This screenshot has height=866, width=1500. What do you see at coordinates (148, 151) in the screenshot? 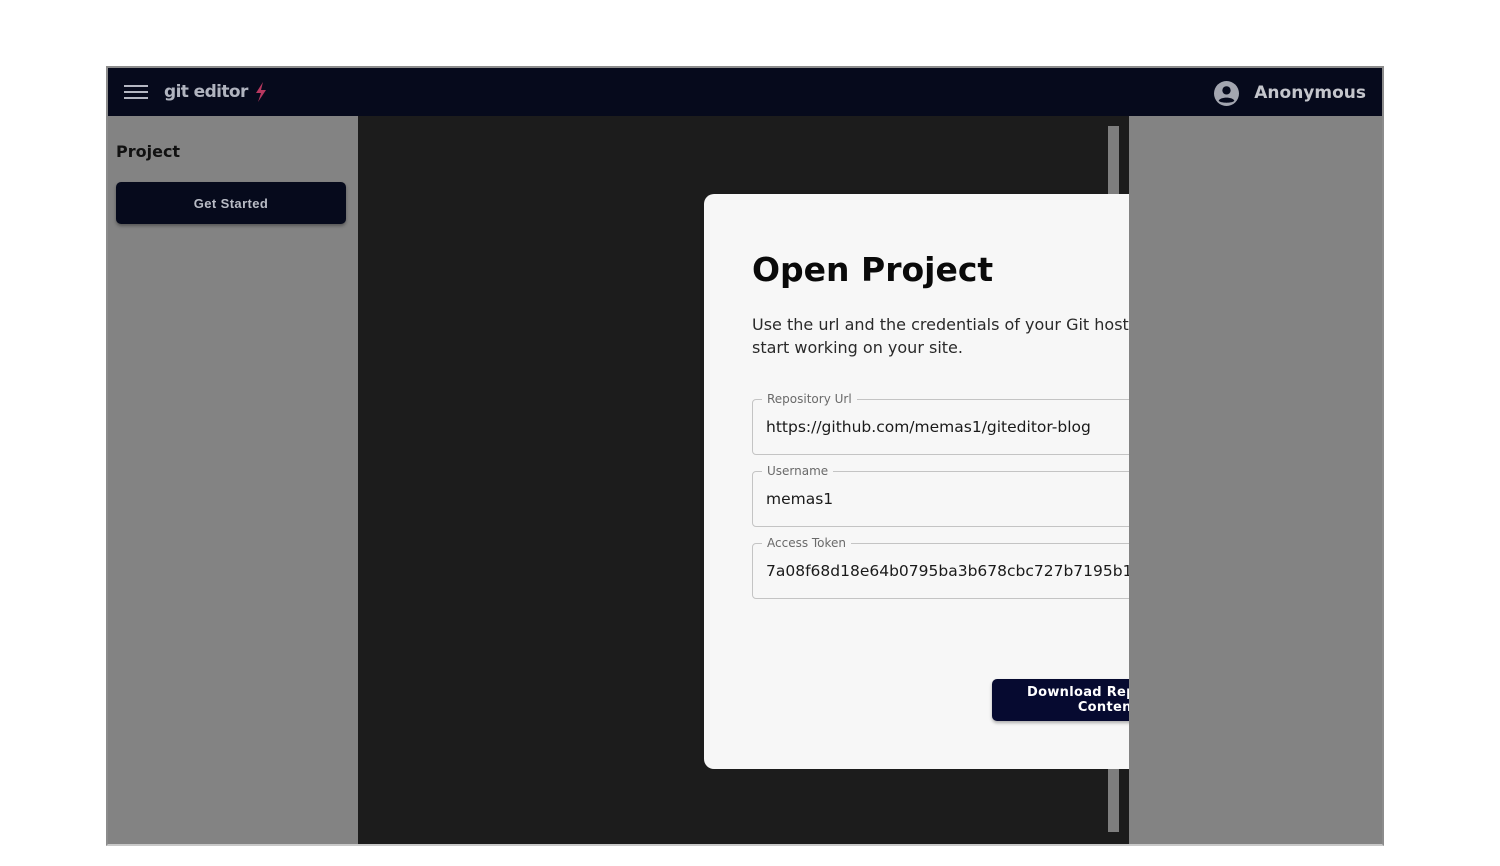
I see `sidebar-title: Project` at bounding box center [148, 151].